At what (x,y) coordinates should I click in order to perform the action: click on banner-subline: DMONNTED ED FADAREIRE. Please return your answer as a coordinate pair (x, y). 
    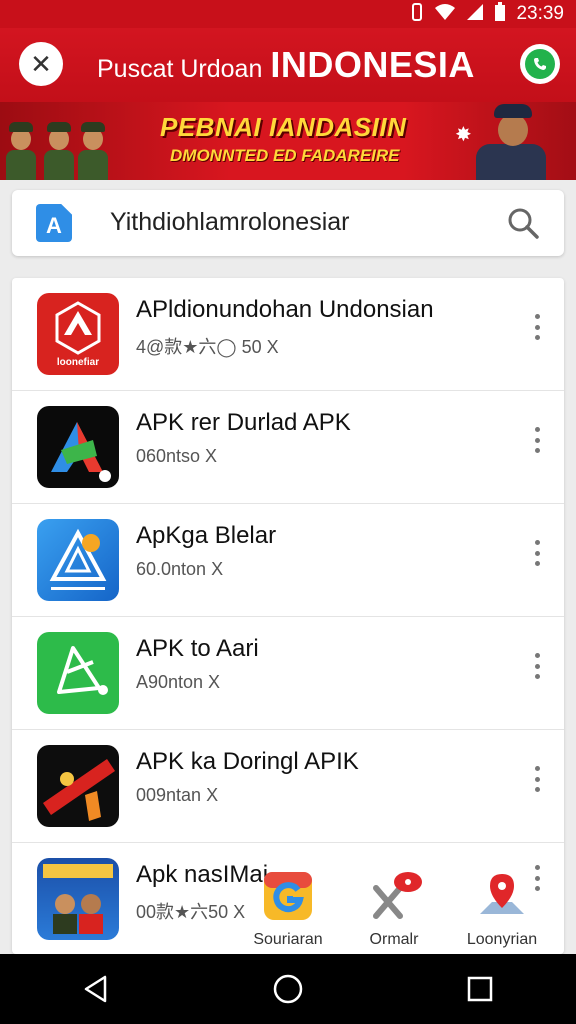
    Looking at the image, I should click on (285, 155).